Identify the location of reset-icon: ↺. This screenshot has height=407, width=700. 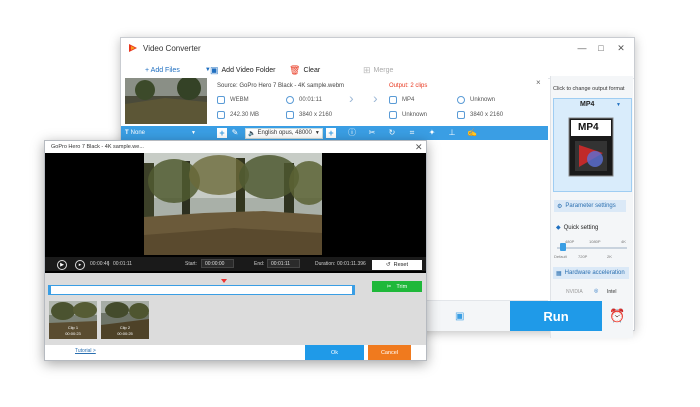
(388, 265).